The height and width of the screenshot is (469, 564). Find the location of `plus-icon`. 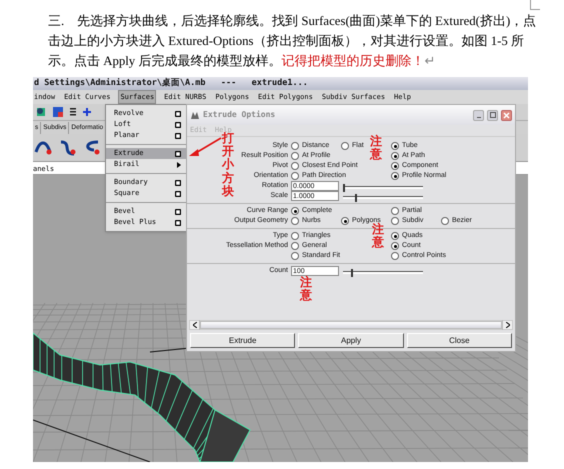

plus-icon is located at coordinates (87, 112).